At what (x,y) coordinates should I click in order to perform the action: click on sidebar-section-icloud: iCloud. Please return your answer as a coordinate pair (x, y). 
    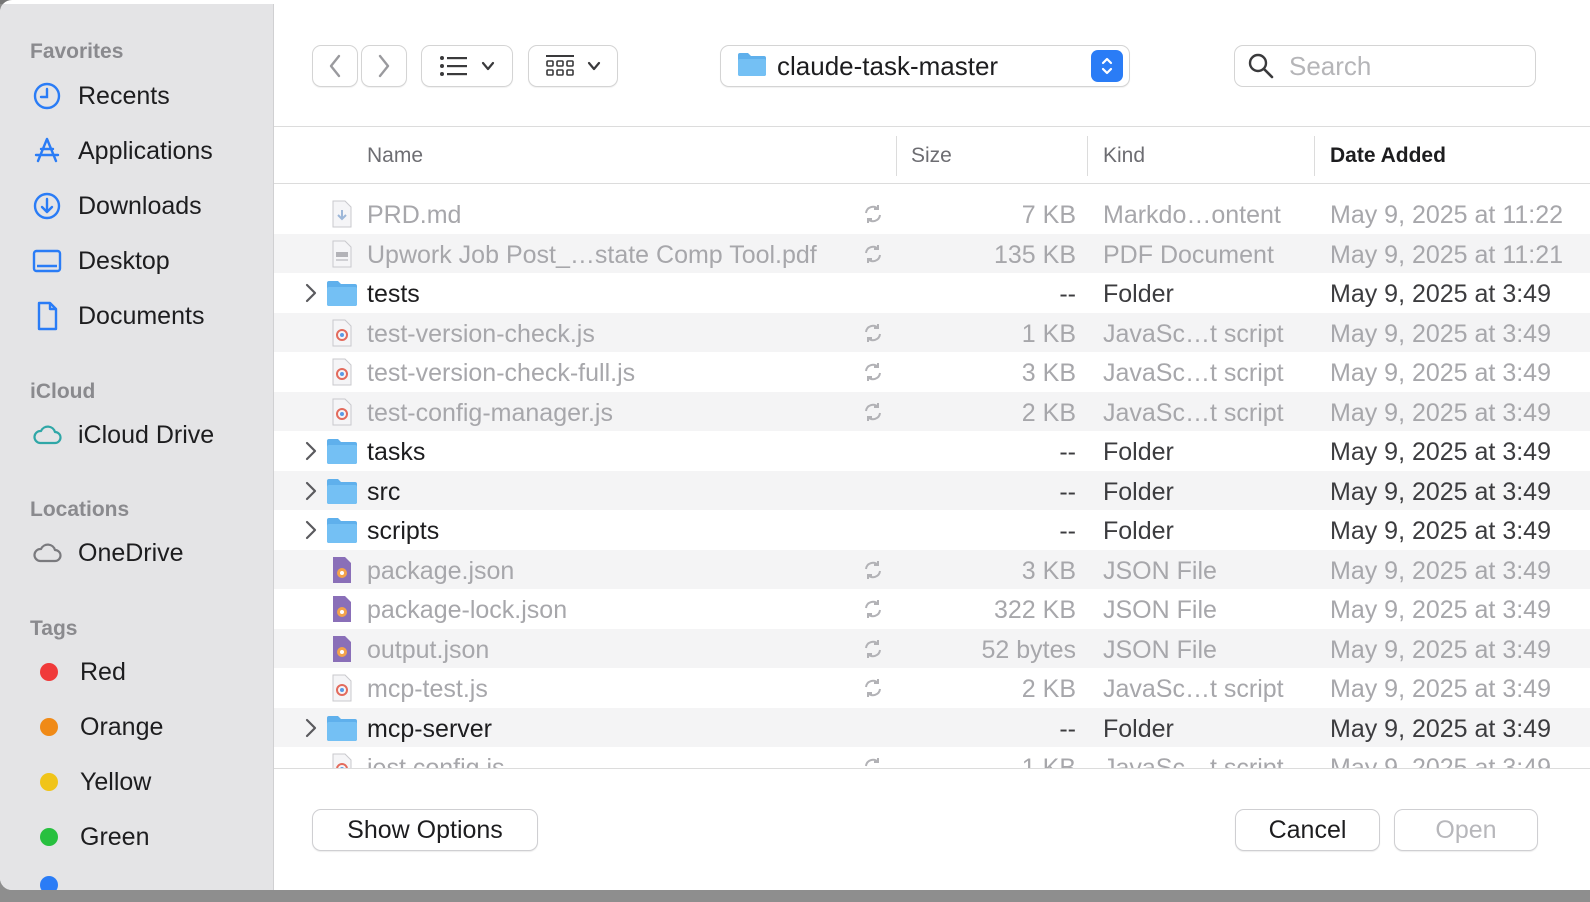
    Looking at the image, I should click on (63, 391).